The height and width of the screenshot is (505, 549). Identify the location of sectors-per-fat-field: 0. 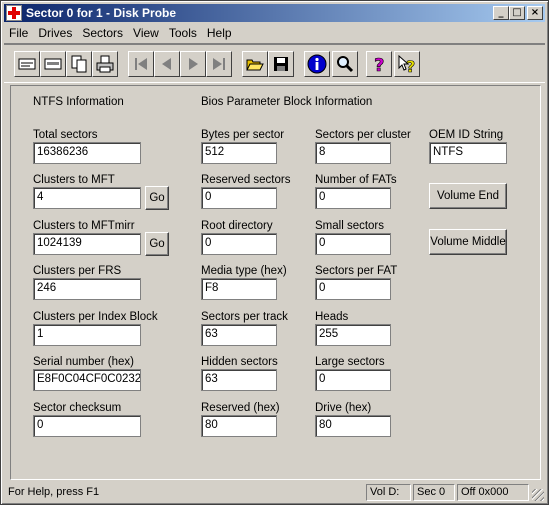
(353, 289).